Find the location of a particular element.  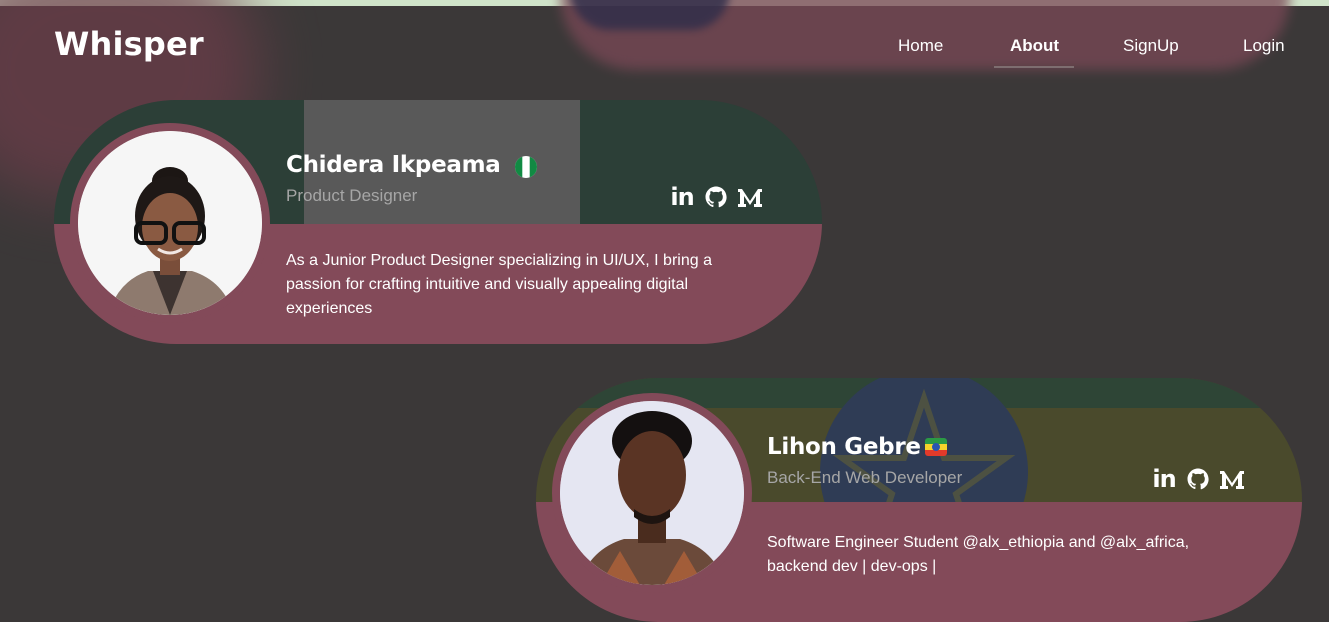

nav-home: Home is located at coordinates (920, 46).